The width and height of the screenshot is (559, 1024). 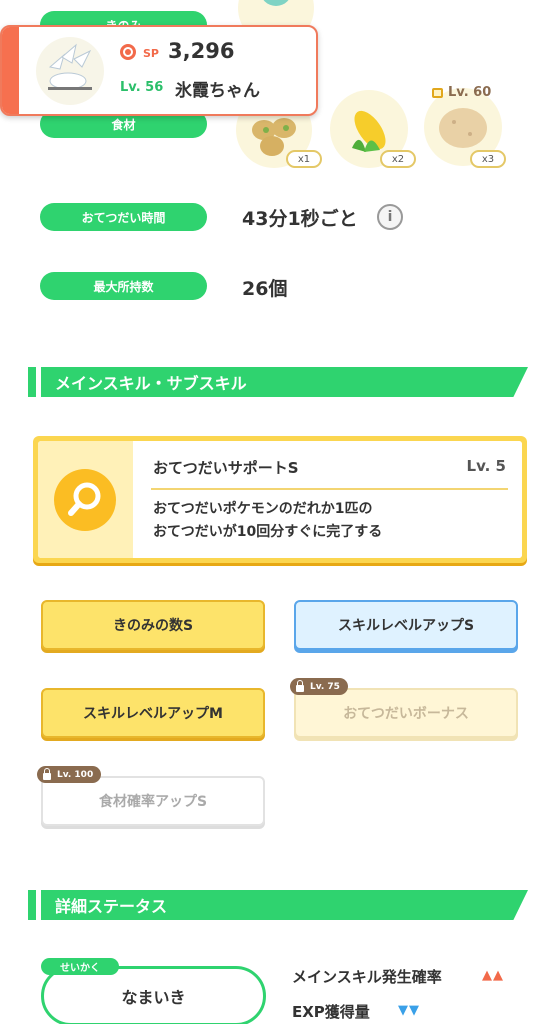 I want to click on subskill-berry-count-s: きのみの数S, so click(x=153, y=625).